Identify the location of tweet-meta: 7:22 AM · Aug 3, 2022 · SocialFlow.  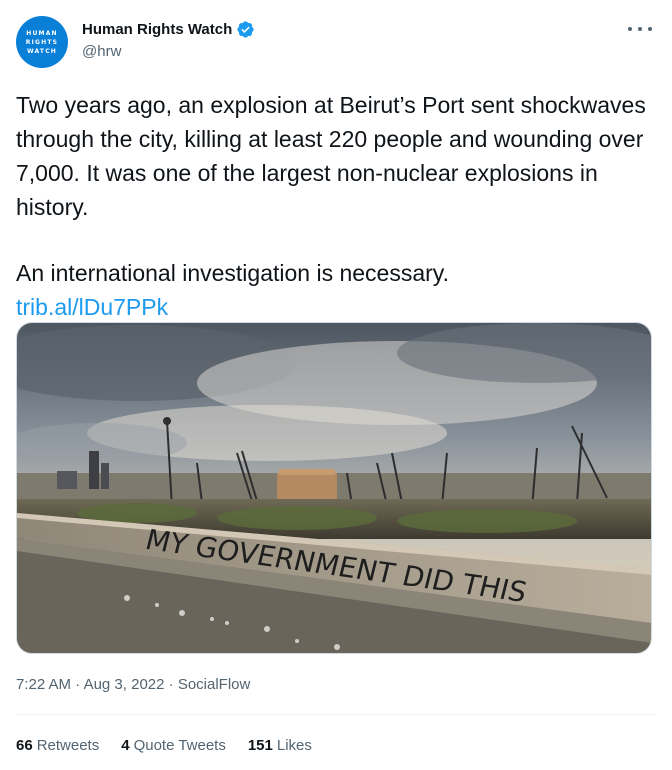
(133, 684).